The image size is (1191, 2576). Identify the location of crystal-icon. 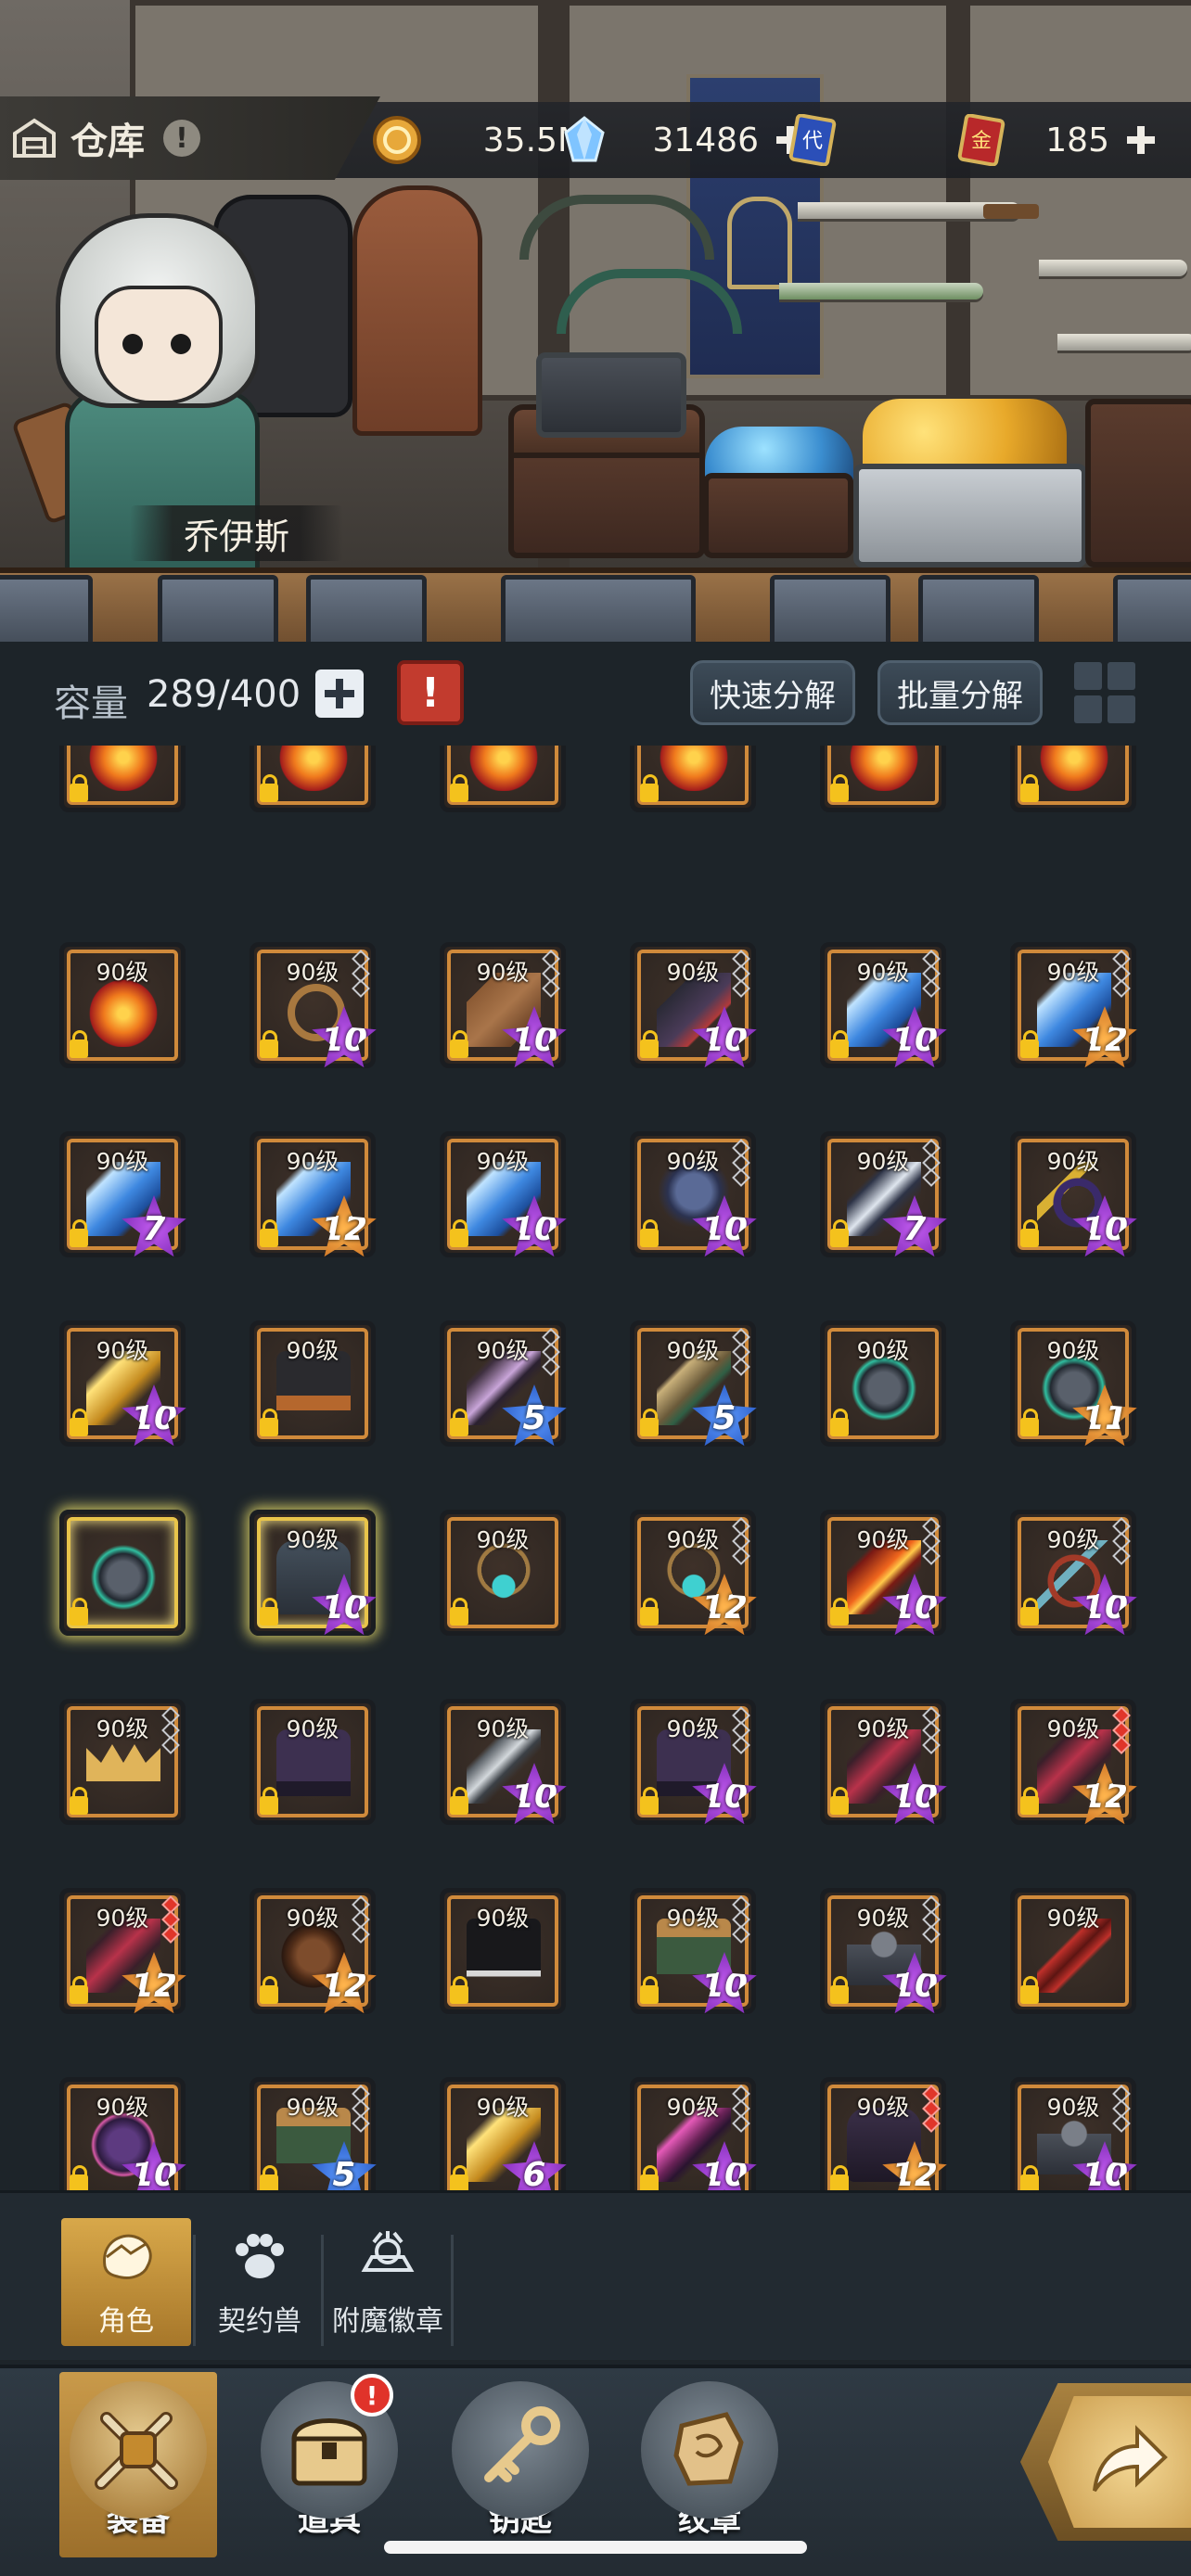
(584, 140).